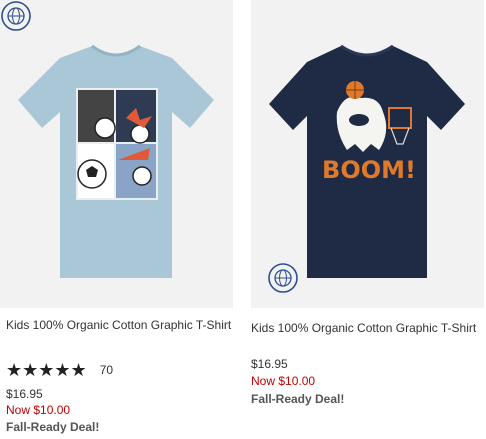 This screenshot has width=486, height=439. Describe the element at coordinates (46, 370) in the screenshot. I see `rating-stars: ★★★★★` at that location.